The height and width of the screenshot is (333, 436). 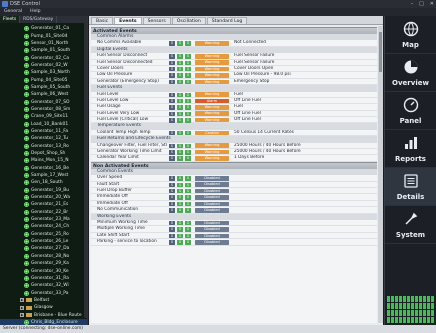 What do you see at coordinates (410, 225) in the screenshot?
I see `nav-system: System` at bounding box center [410, 225].